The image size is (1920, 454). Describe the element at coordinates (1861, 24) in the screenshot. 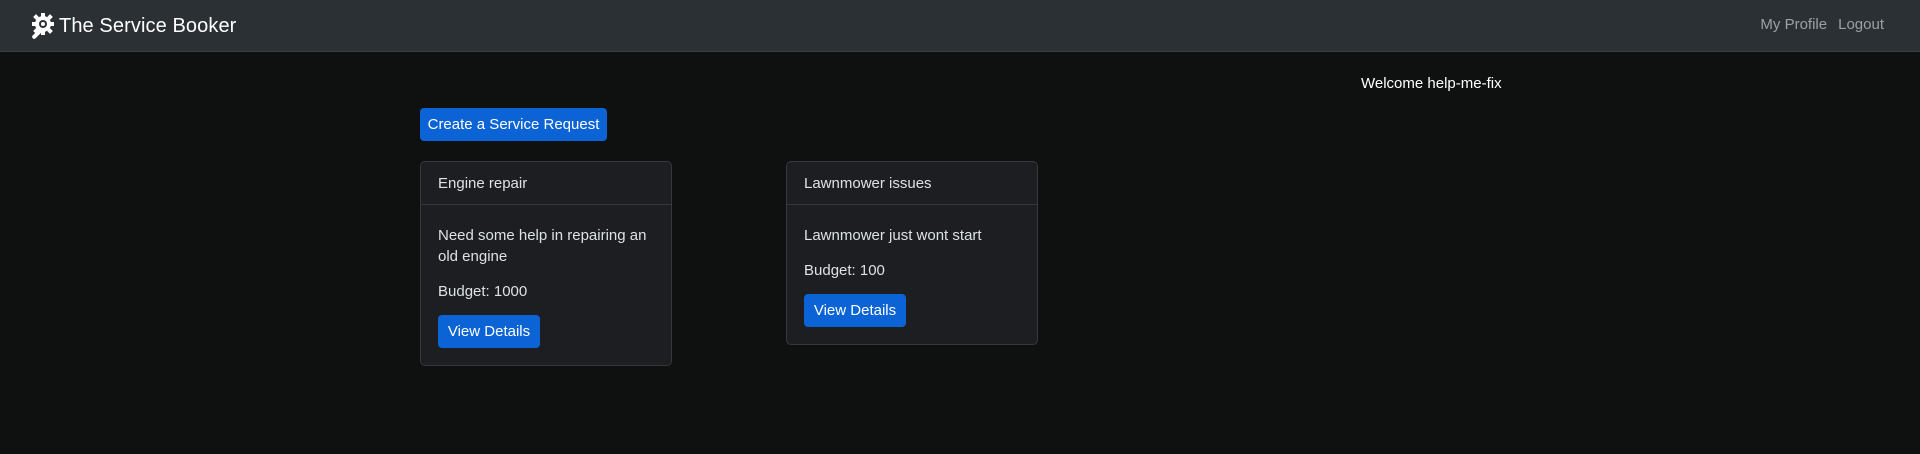

I see `logout-link: Logout` at that location.